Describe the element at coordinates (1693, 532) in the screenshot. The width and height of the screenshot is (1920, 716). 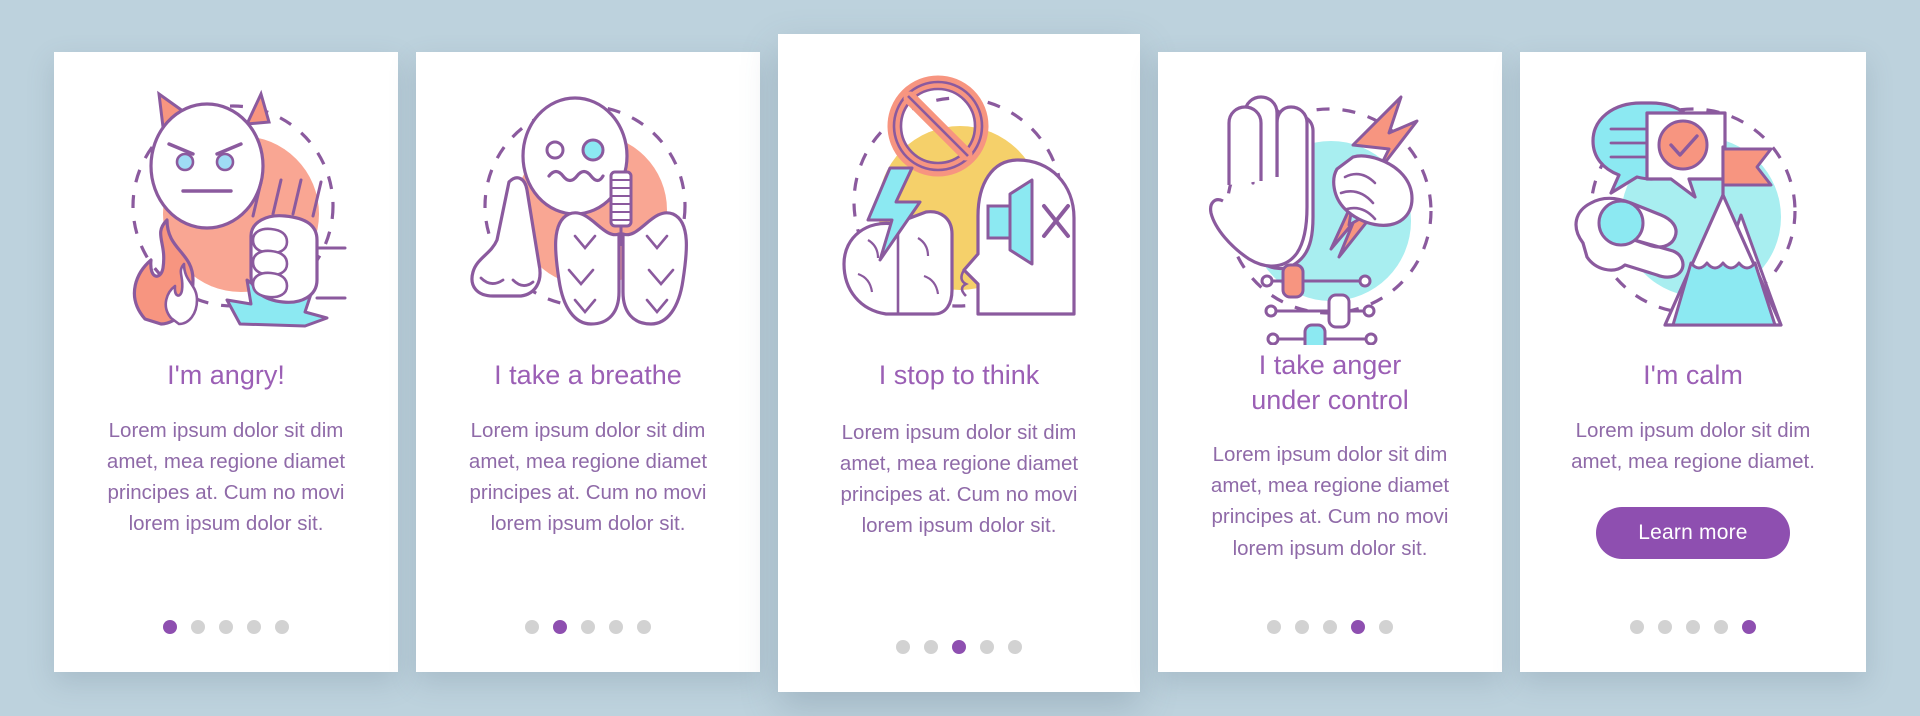
I see `learn-more-button: Learn more` at that location.